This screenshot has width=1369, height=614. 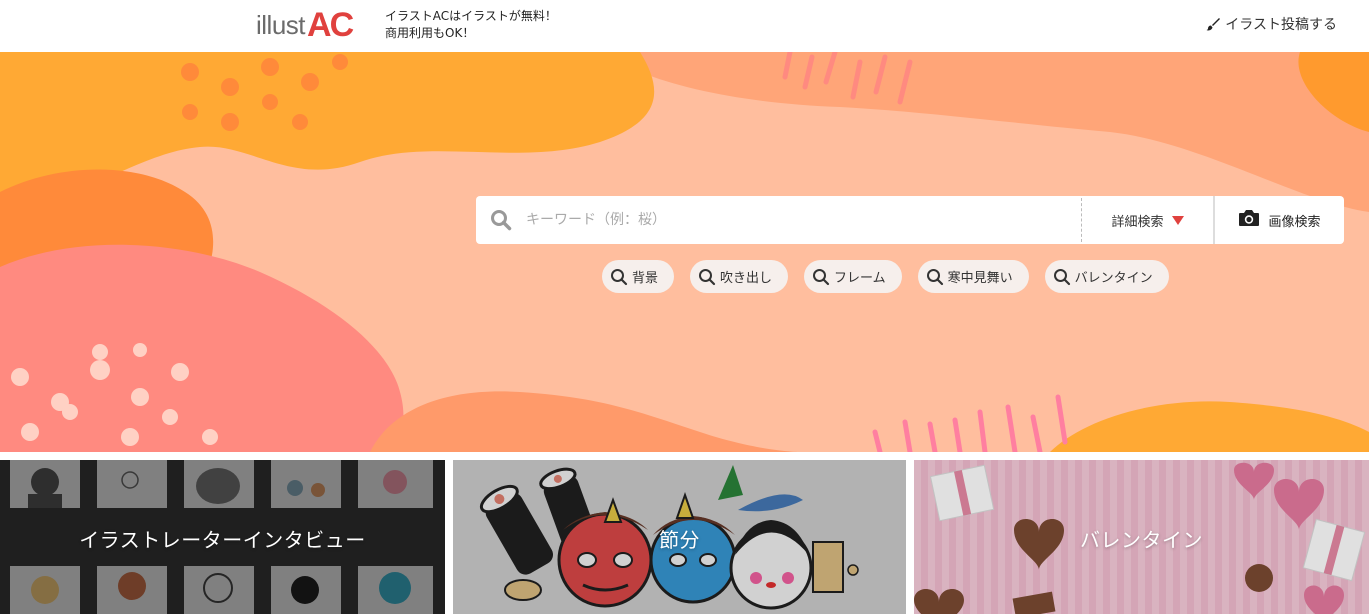 I want to click on image-search-button: 画像検索, so click(x=1278, y=220).